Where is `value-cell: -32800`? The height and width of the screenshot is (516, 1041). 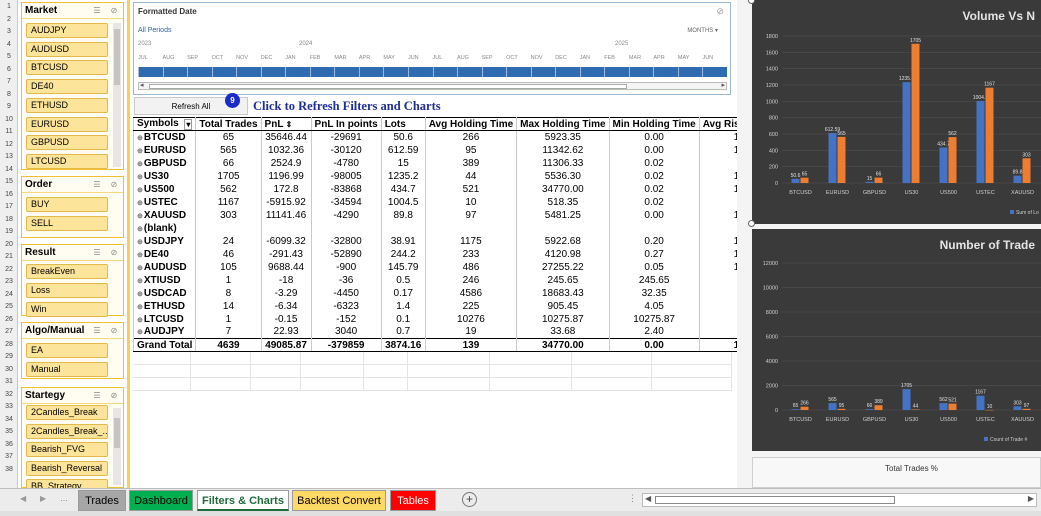 value-cell: -32800 is located at coordinates (346, 241).